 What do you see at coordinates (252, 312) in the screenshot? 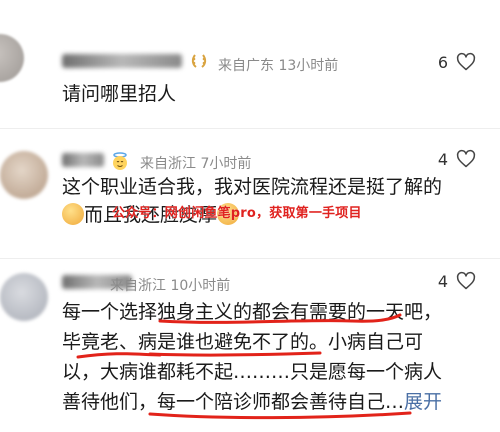
I see `comment-text-line: 每一个选择独身主义的都会有需要的一天吧，` at bounding box center [252, 312].